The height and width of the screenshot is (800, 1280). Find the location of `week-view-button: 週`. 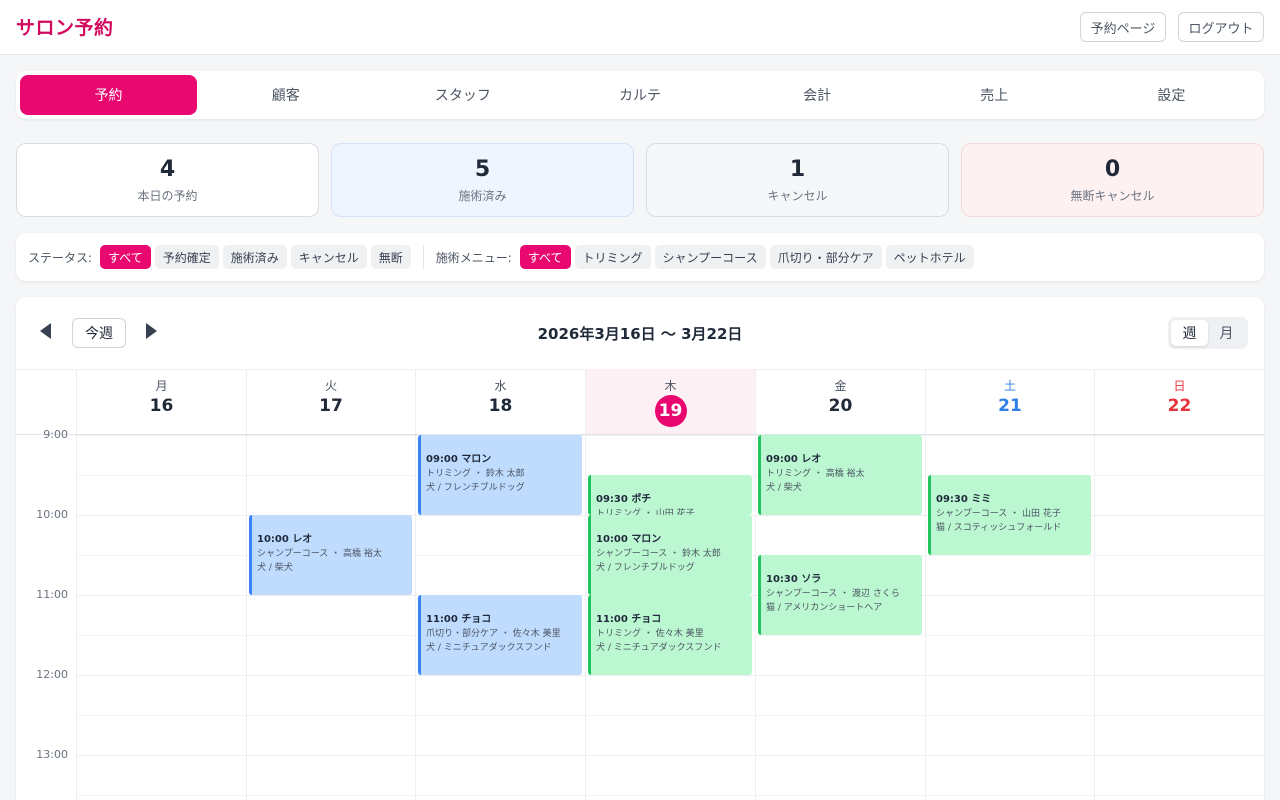

week-view-button: 週 is located at coordinates (1189, 333).